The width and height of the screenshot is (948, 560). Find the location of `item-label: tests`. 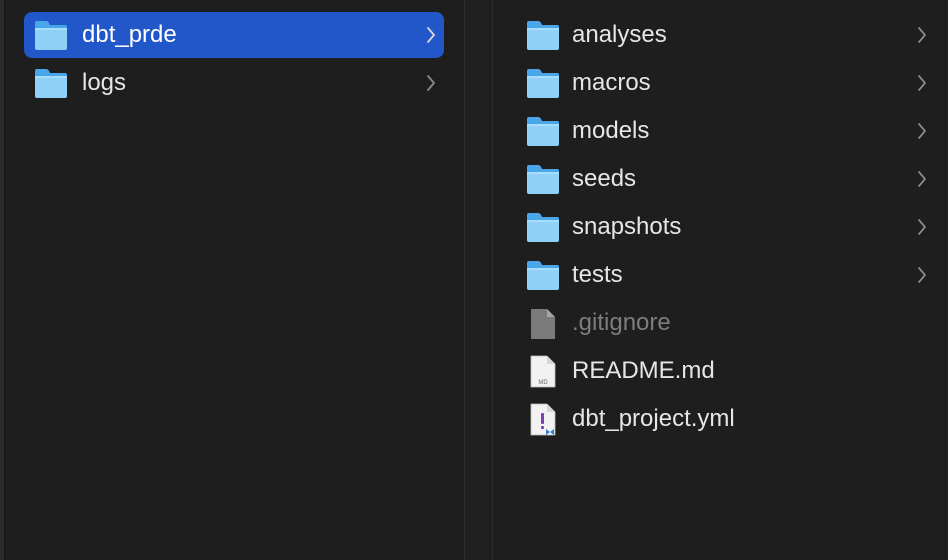

item-label: tests is located at coordinates (597, 274).